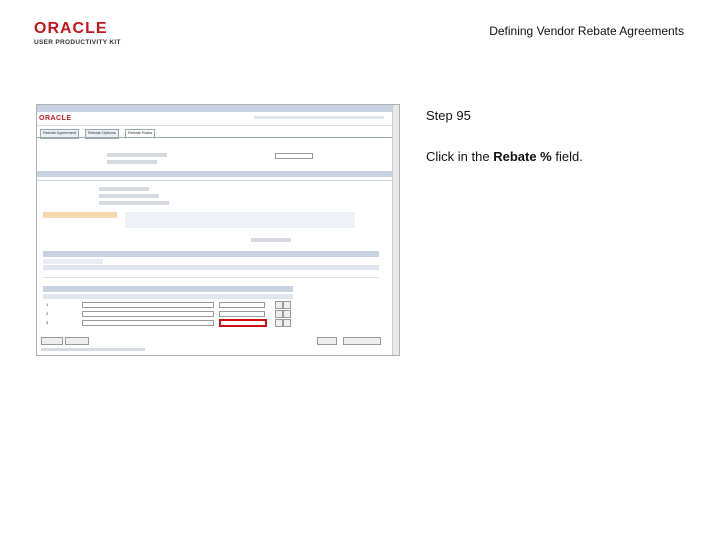  I want to click on rule-number, so click(124, 189).